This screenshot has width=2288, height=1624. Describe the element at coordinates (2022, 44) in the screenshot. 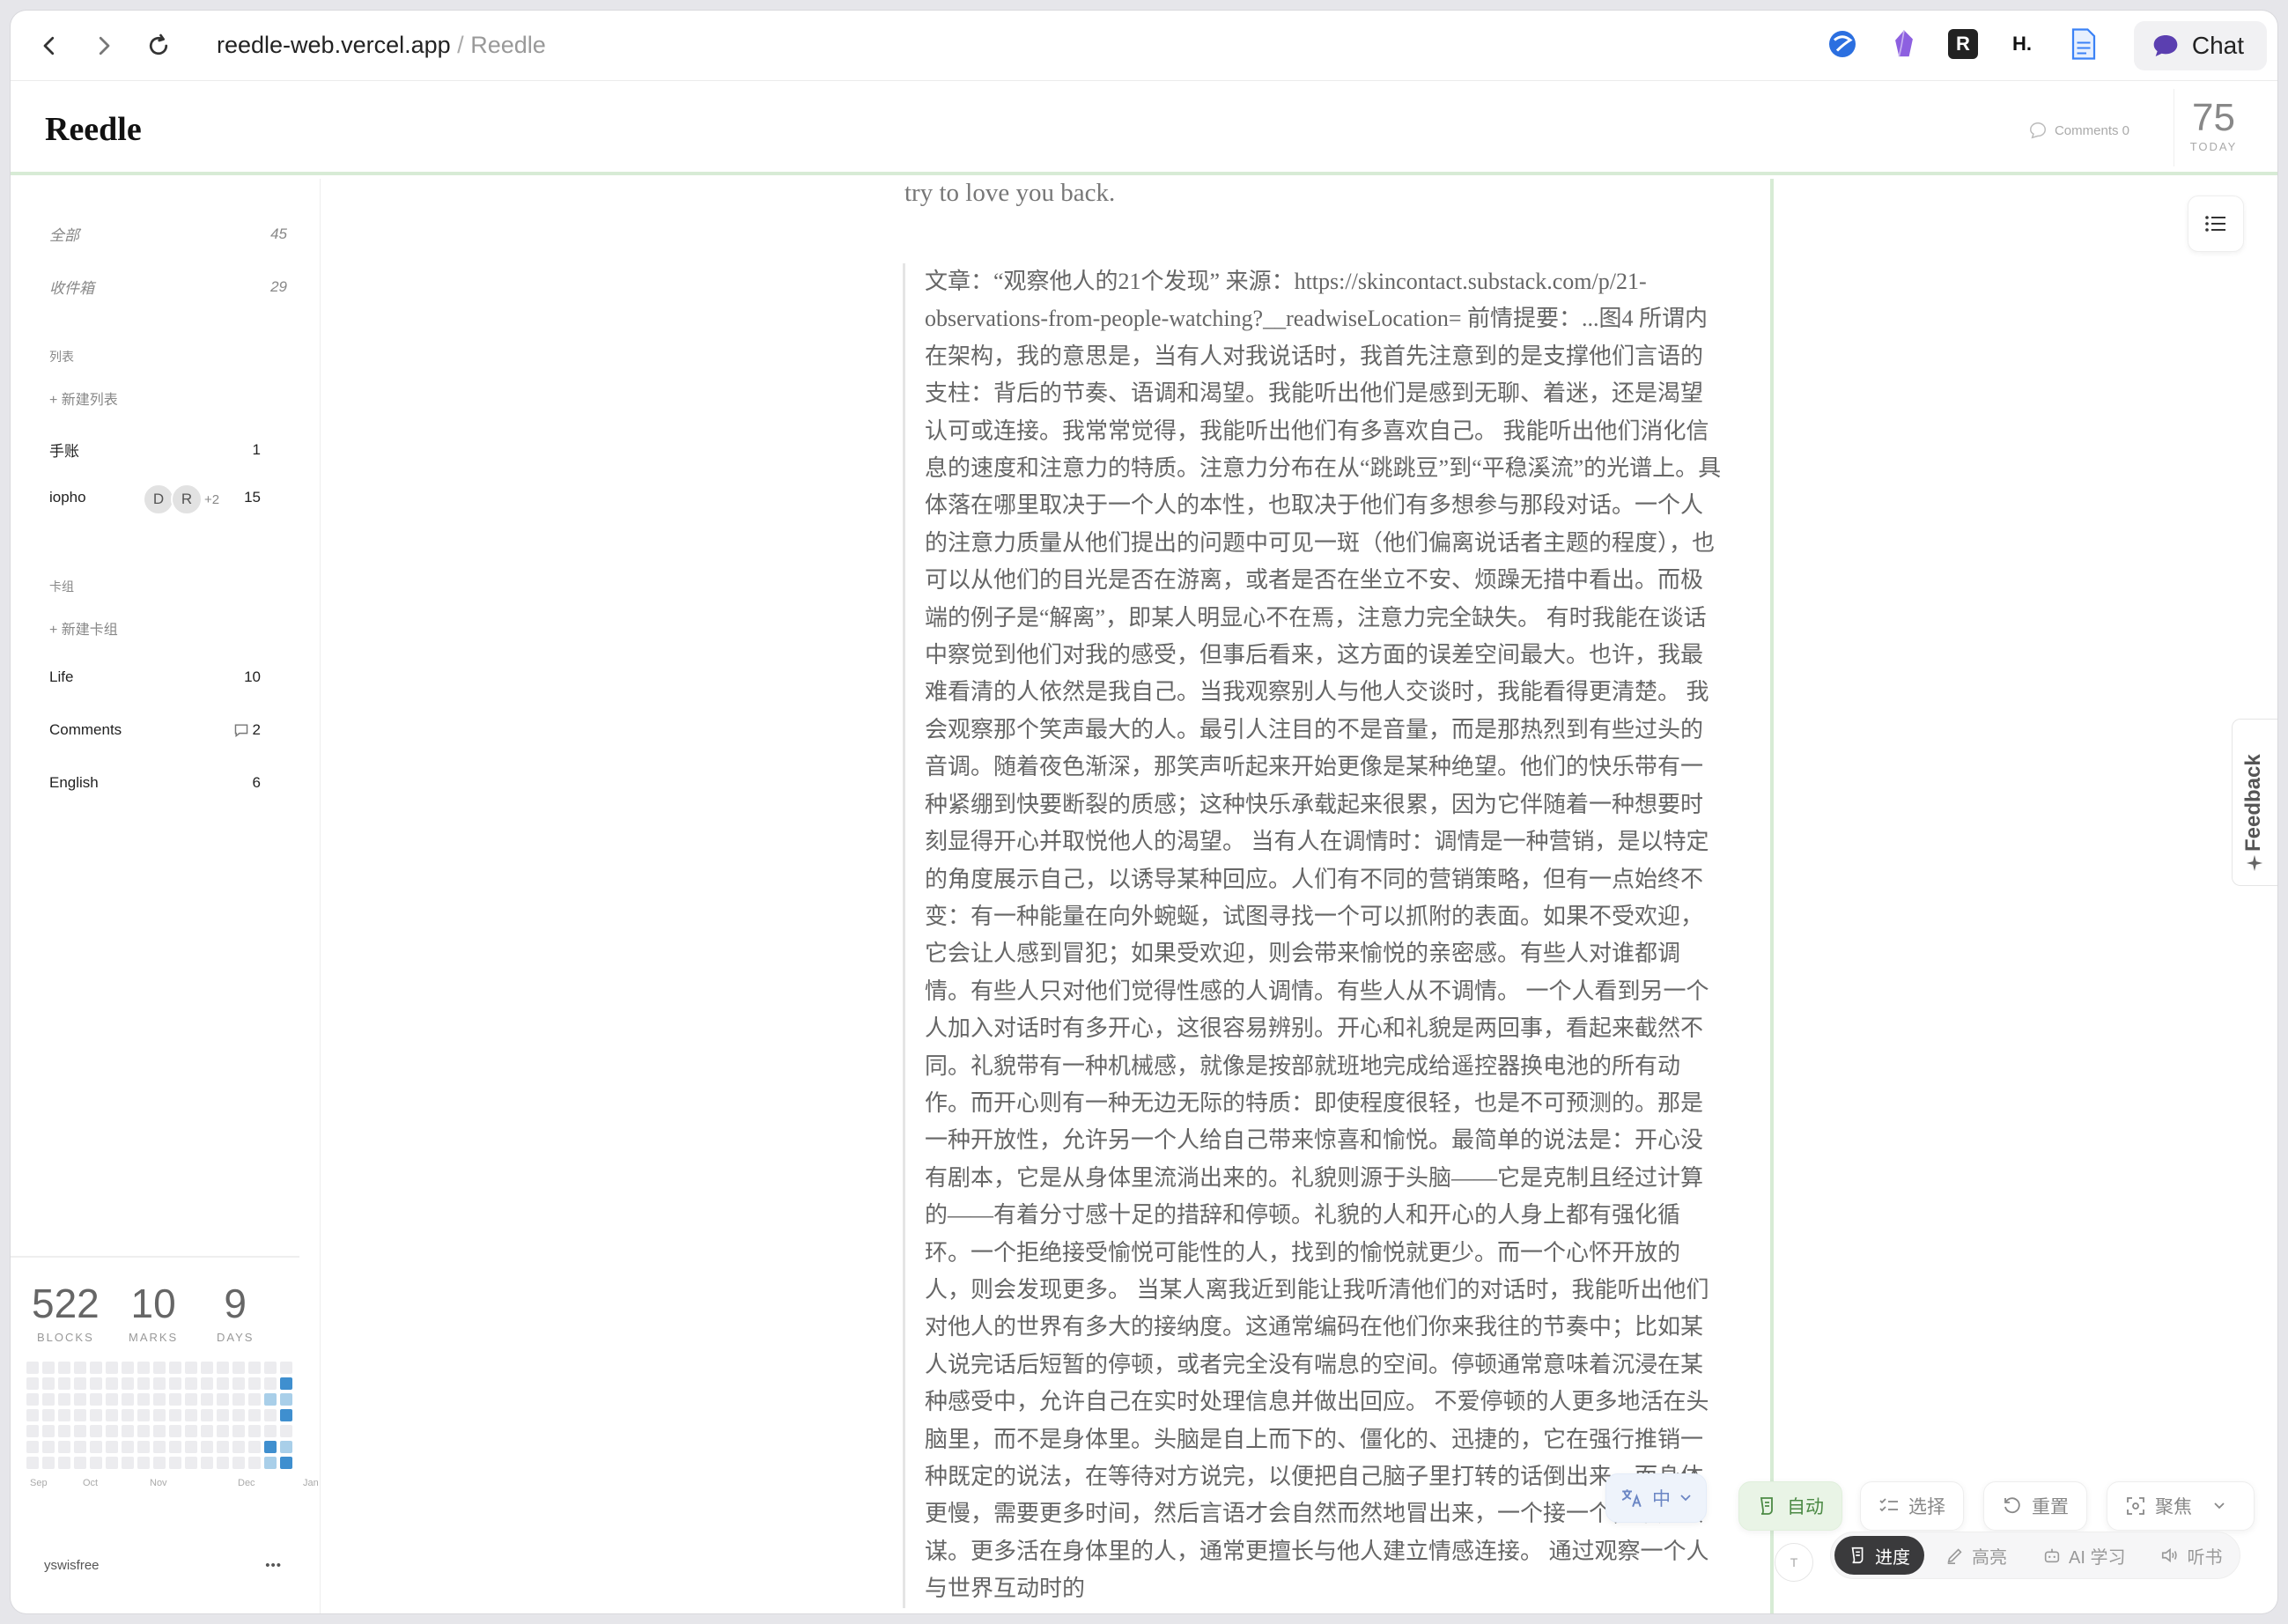

I see `h-extension-icon: H.` at that location.